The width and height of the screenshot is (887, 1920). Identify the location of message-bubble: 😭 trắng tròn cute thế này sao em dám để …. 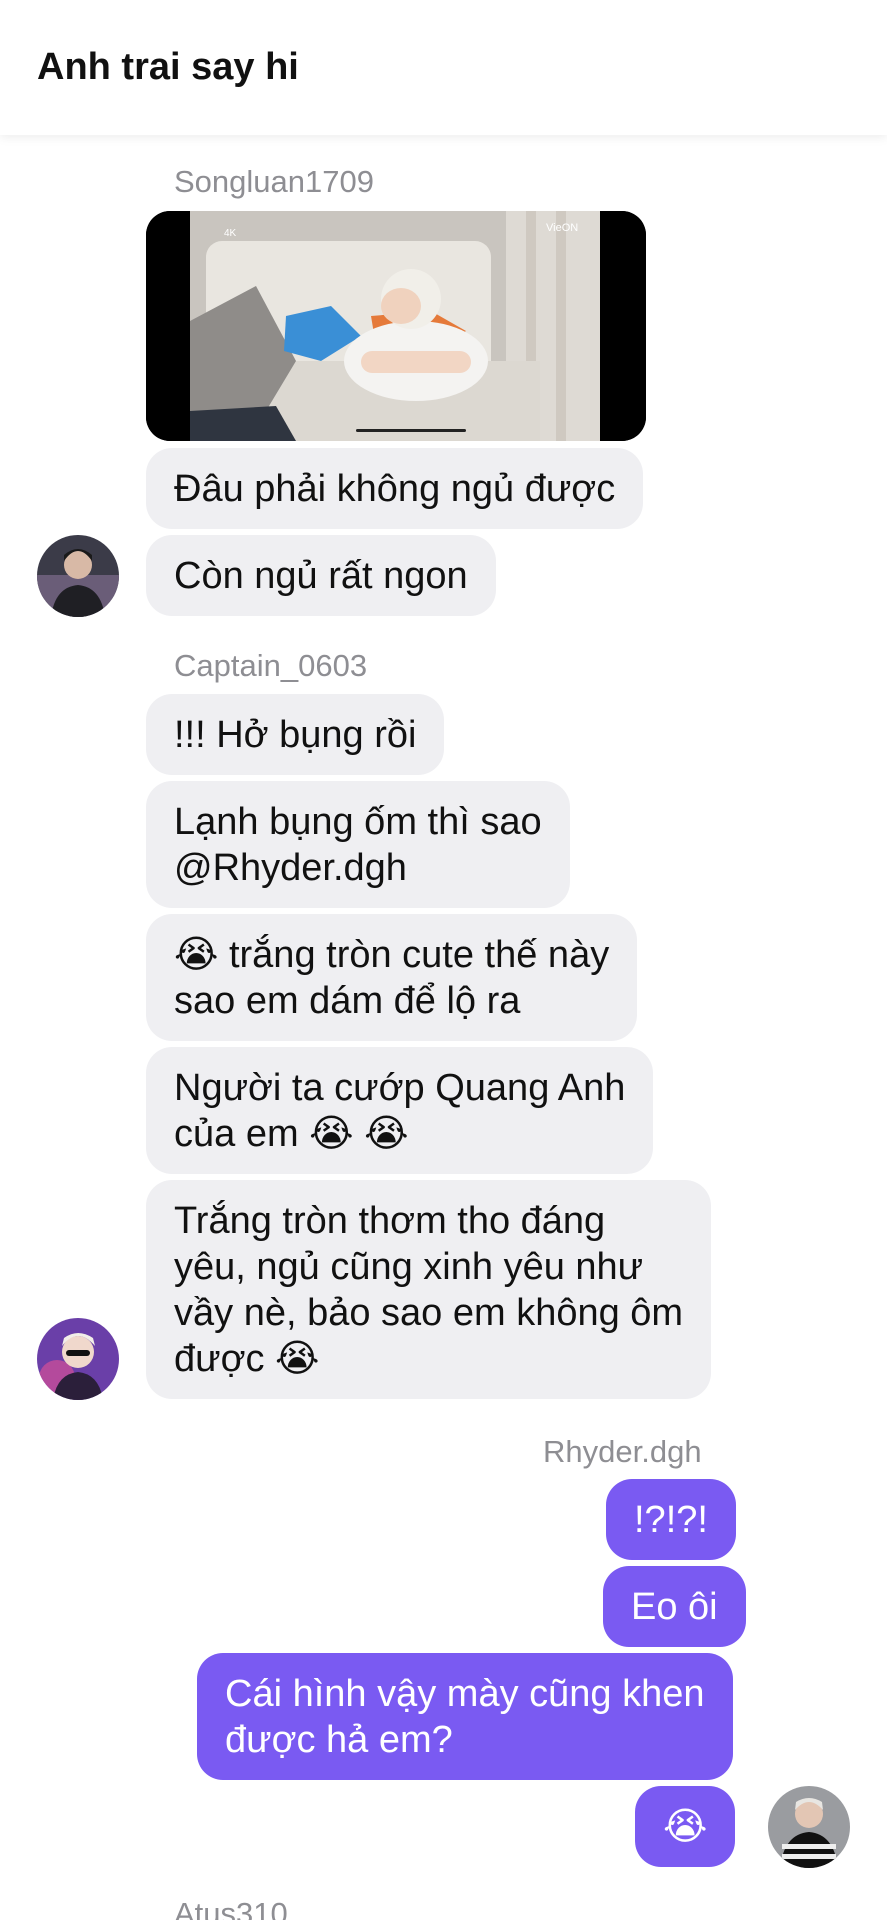
(392, 977).